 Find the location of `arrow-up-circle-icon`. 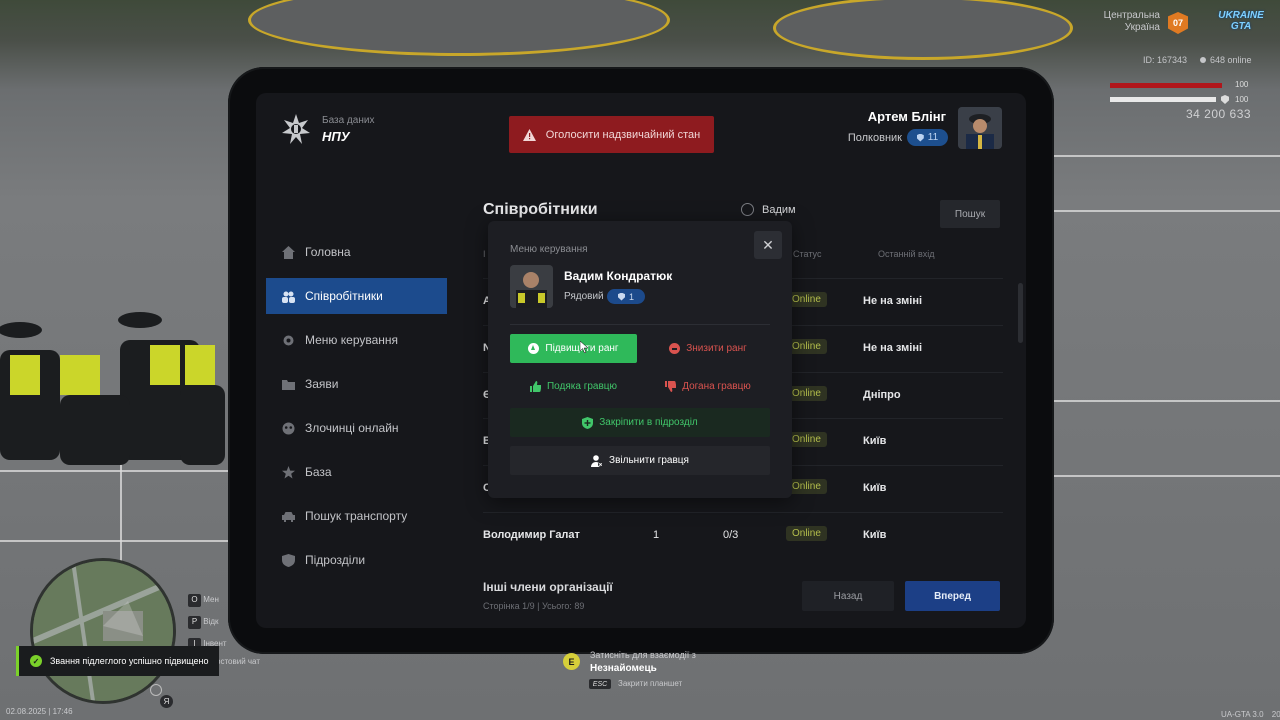

arrow-up-circle-icon is located at coordinates (534, 348).